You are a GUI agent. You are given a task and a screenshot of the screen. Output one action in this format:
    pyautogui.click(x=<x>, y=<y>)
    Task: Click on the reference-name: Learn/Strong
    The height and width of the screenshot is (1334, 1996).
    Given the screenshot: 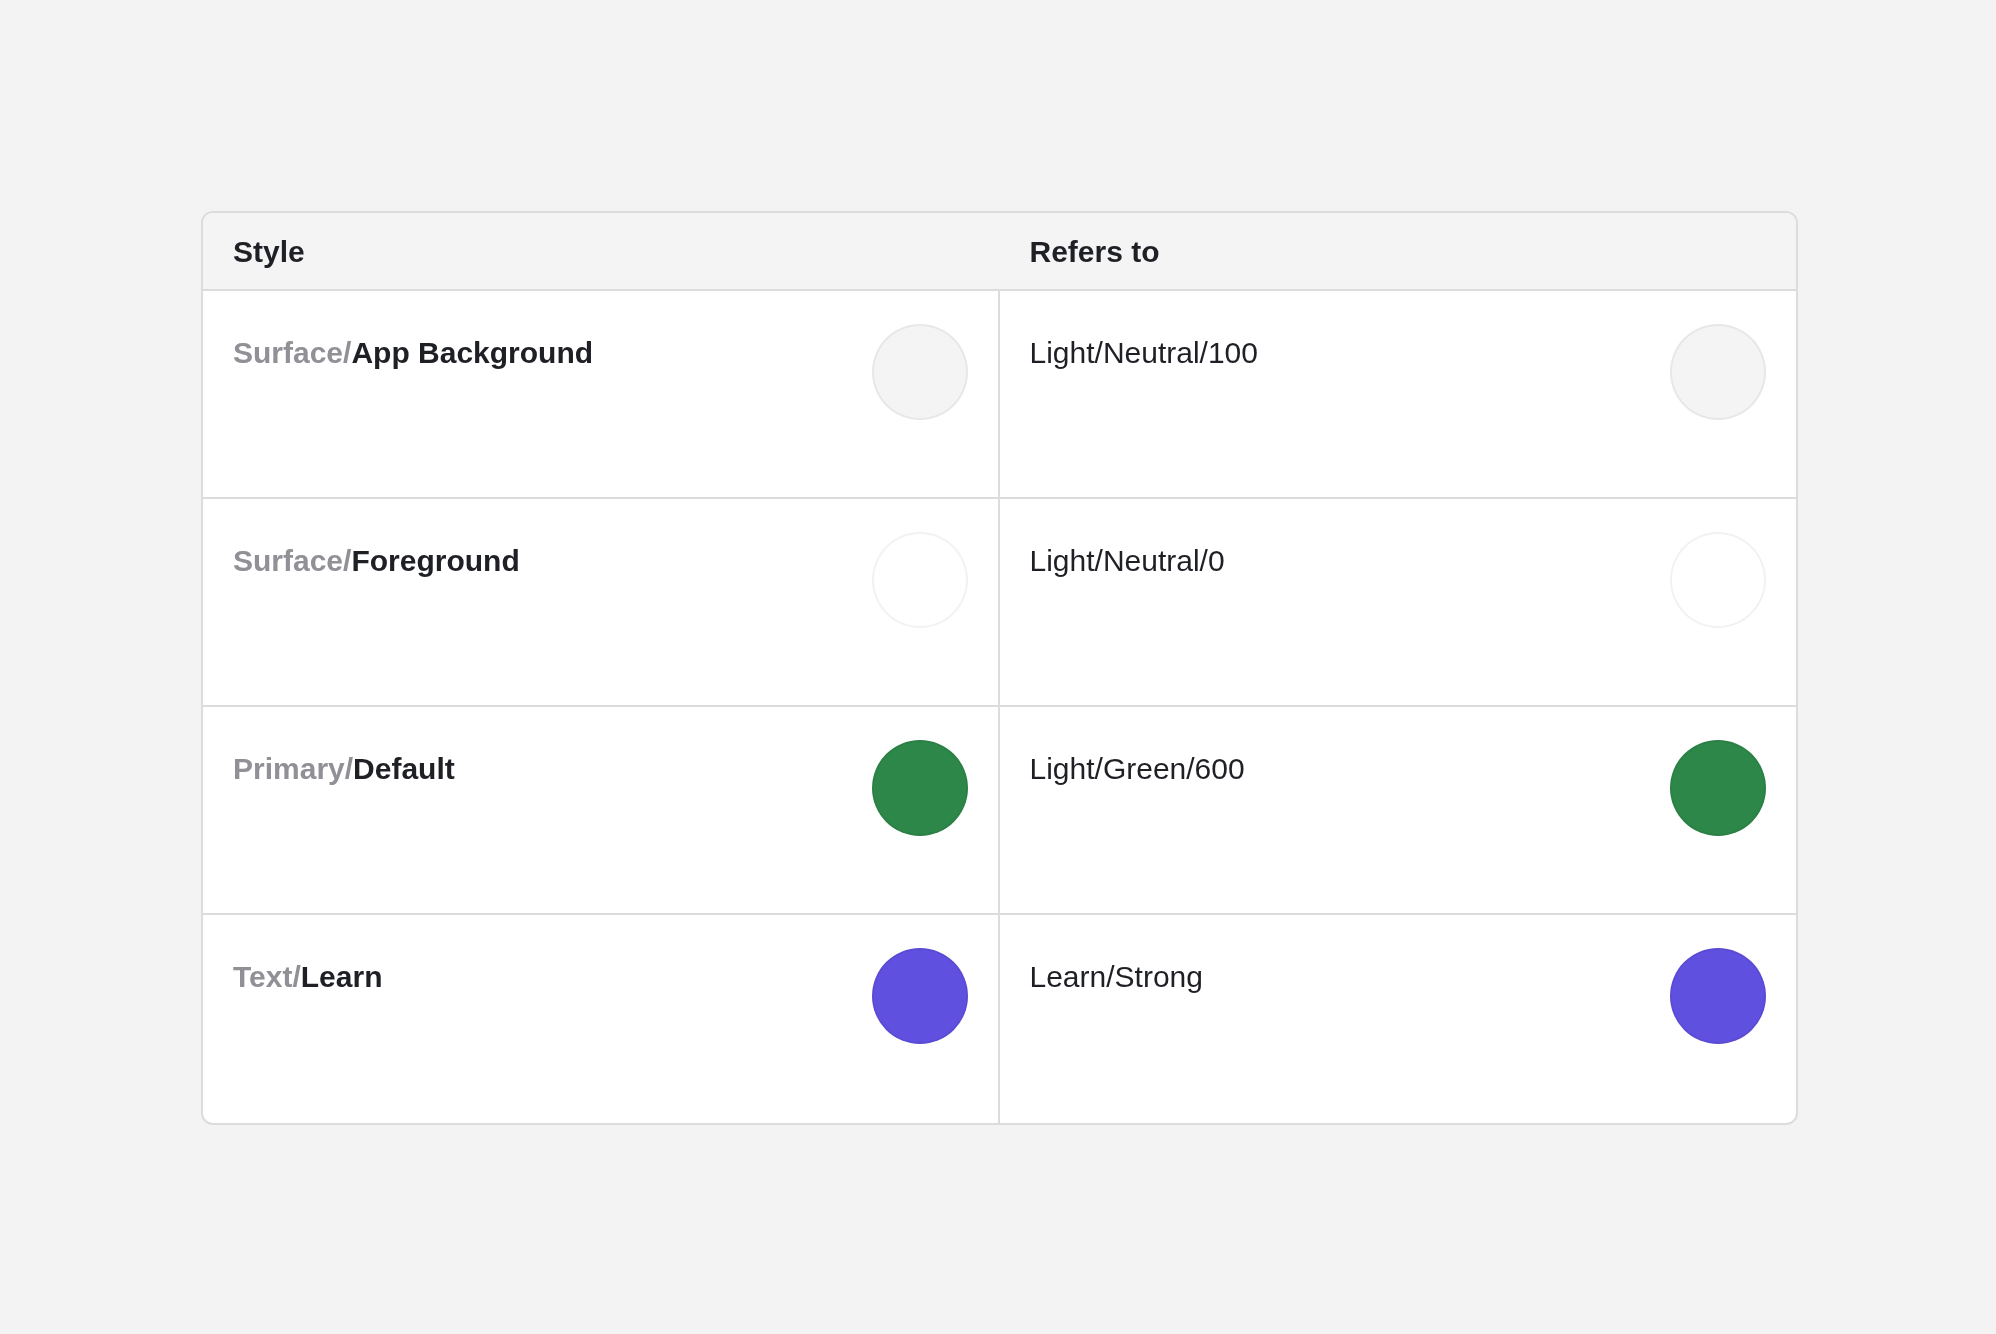 What is the action you would take?
    pyautogui.click(x=1116, y=977)
    